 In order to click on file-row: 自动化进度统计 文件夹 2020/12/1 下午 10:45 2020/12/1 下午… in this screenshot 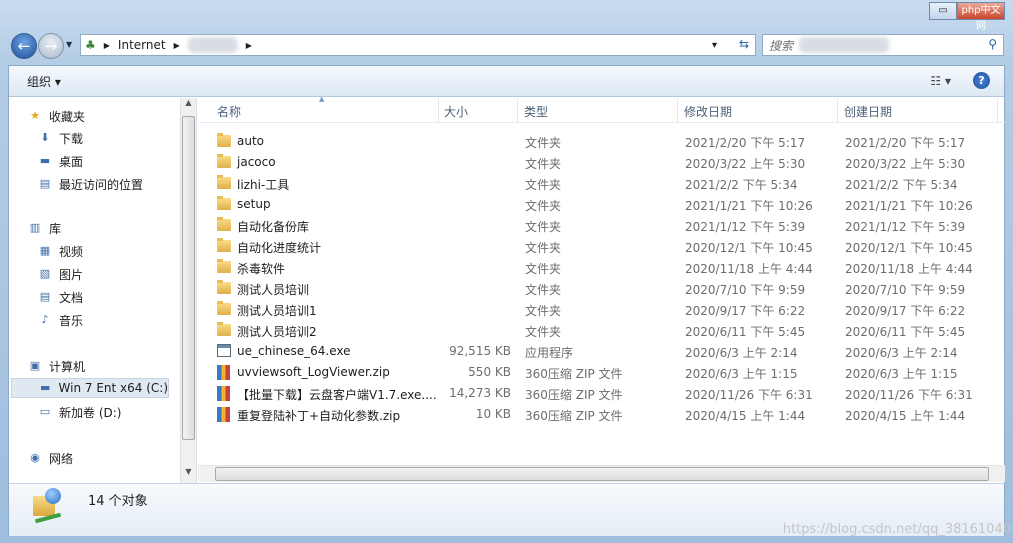, I will do `click(593, 246)`.